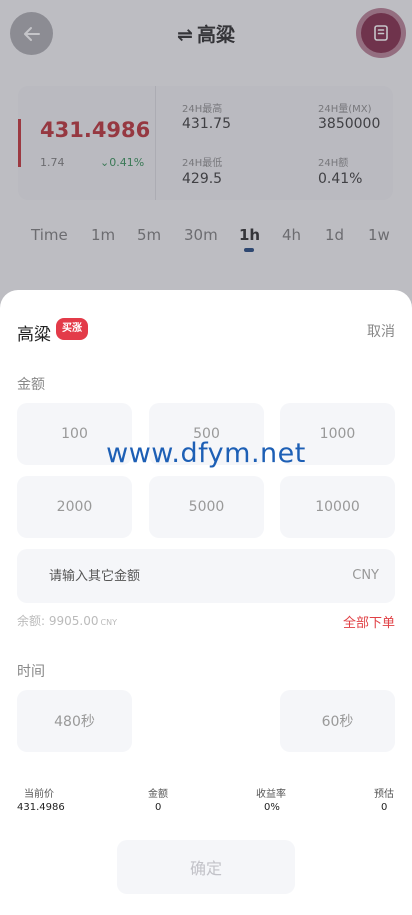 The image size is (412, 915). Describe the element at coordinates (337, 507) in the screenshot. I see `amount-option-10000: 10000` at that location.